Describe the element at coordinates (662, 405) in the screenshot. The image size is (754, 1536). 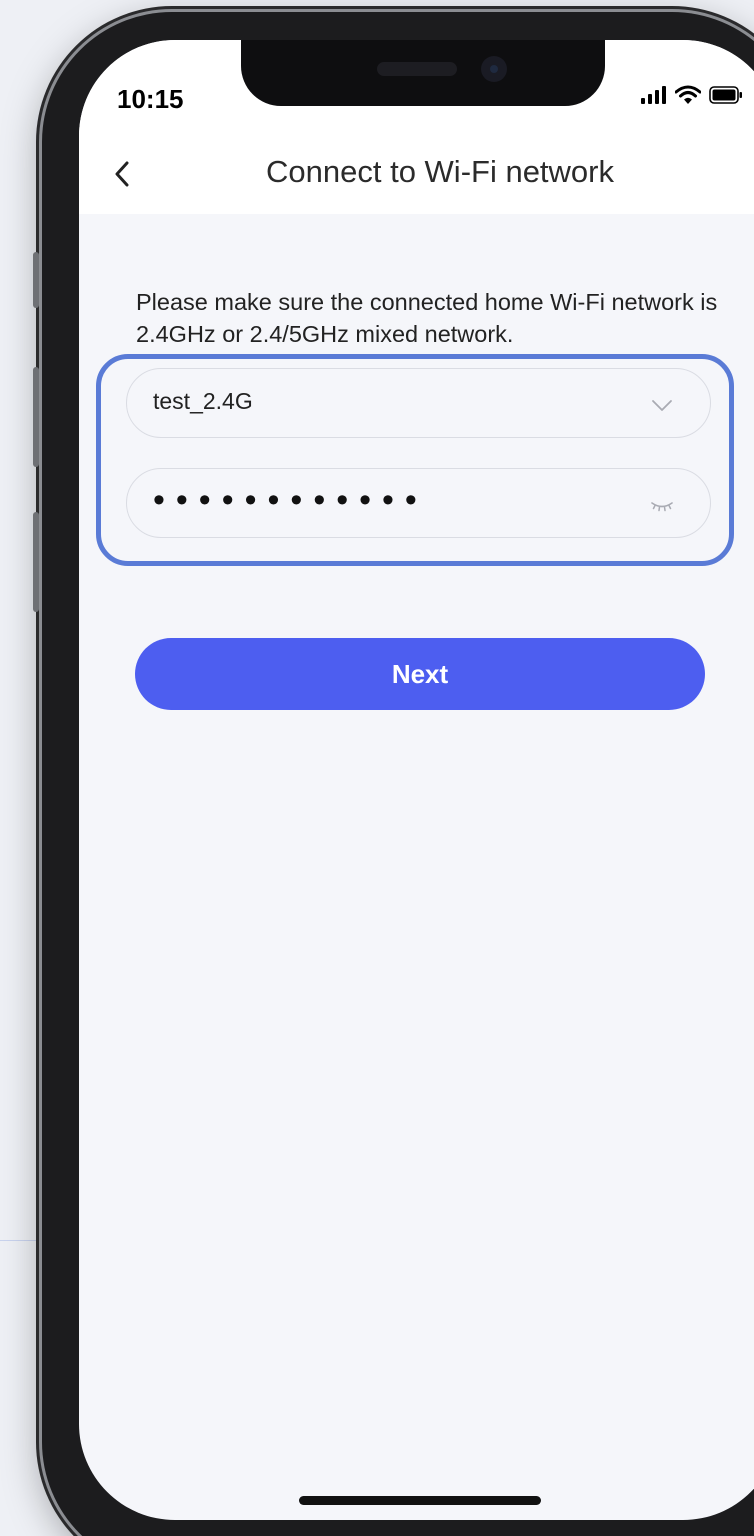
I see `chevron-down-icon` at that location.